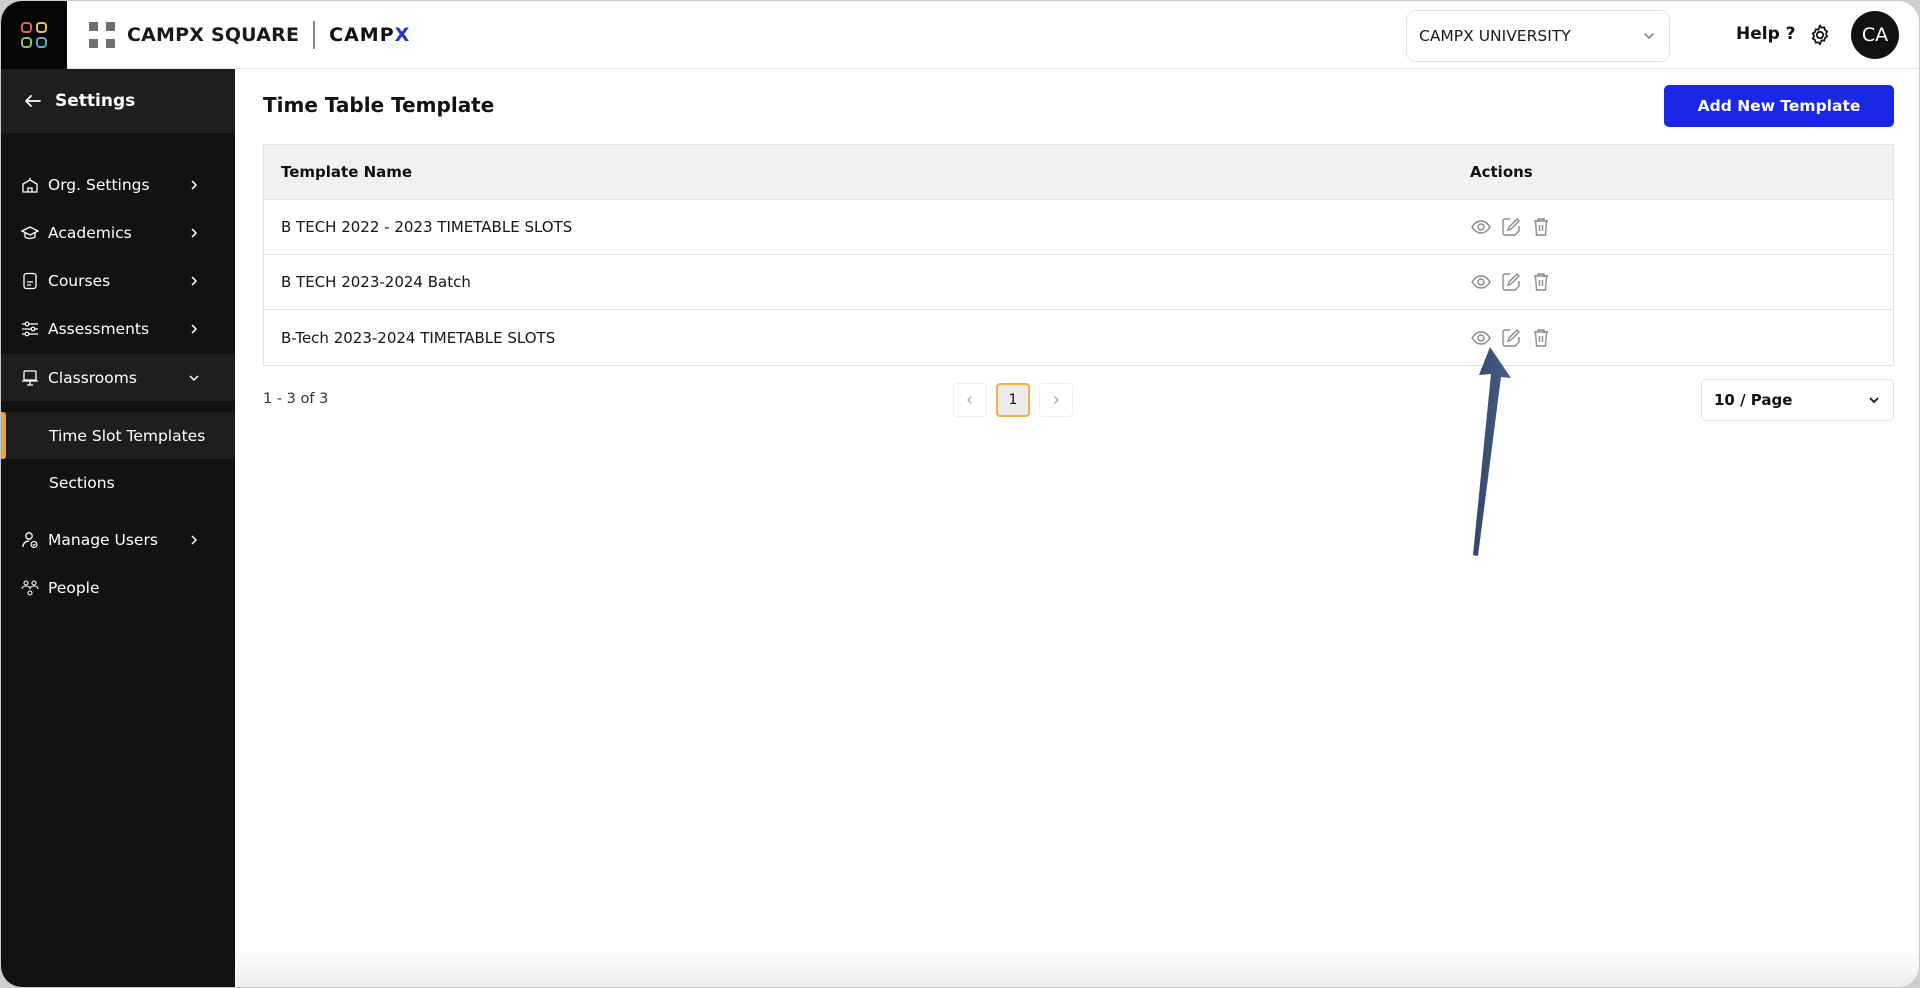 This screenshot has height=988, width=1920. I want to click on sliders-icon, so click(30, 329).